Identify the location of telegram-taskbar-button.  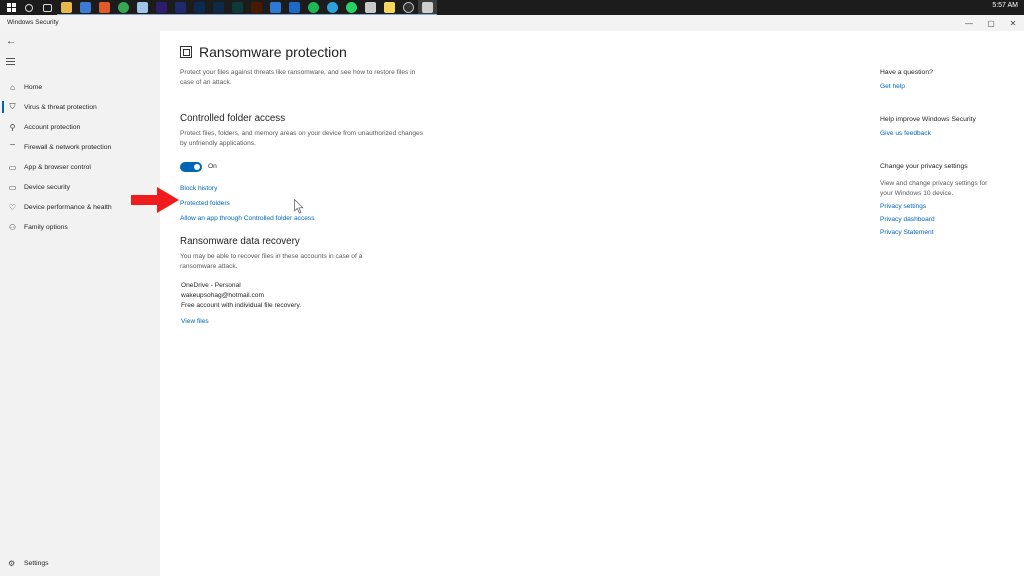
(332, 7).